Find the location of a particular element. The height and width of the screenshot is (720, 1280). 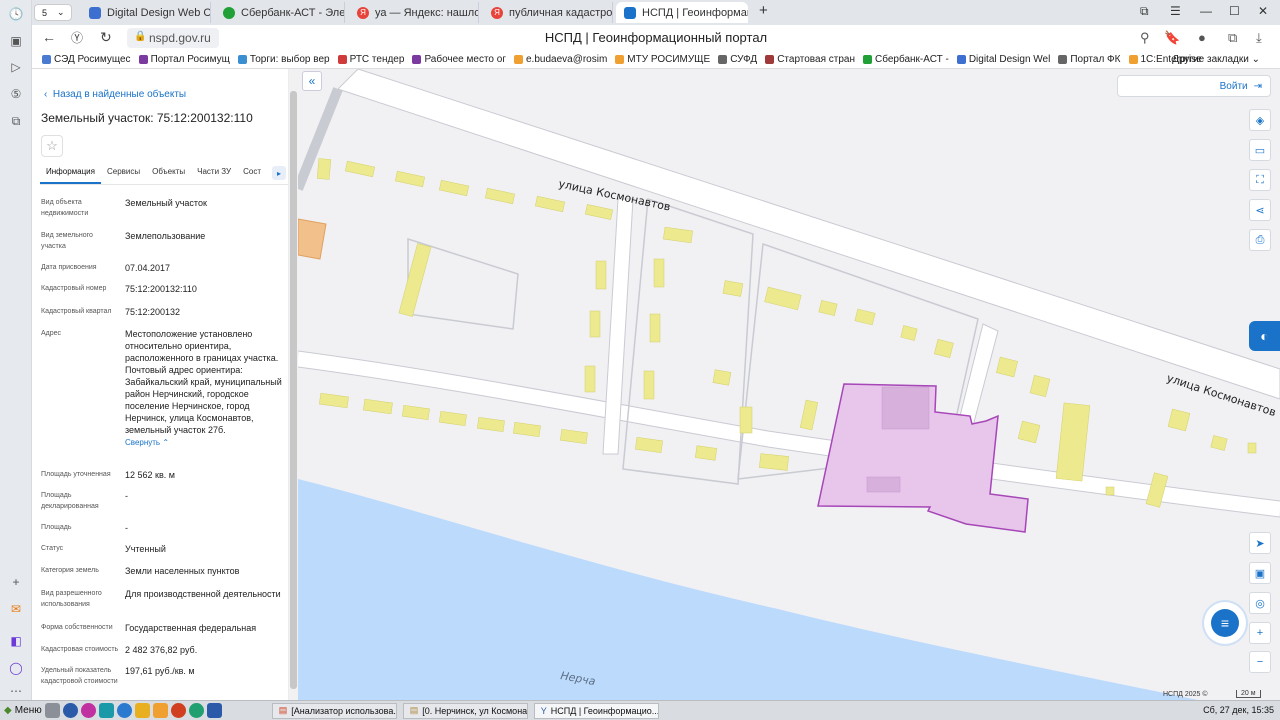

media-icon is located at coordinates (178, 710).